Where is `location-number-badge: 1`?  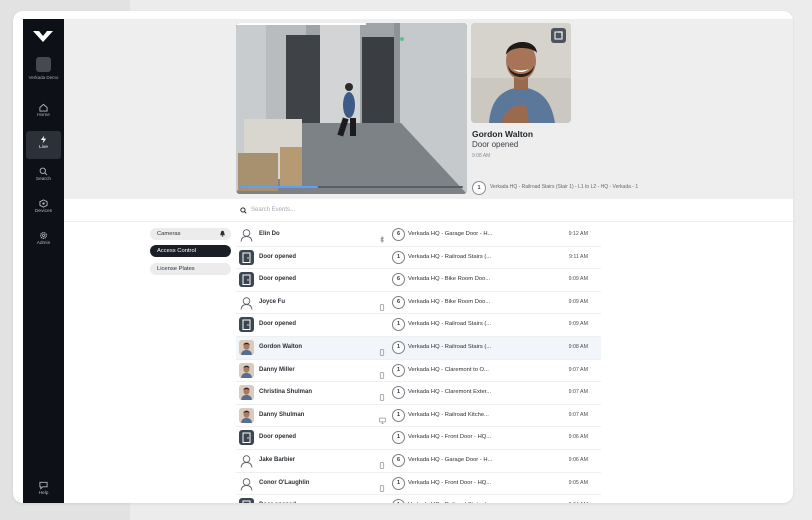 location-number-badge: 1 is located at coordinates (479, 188).